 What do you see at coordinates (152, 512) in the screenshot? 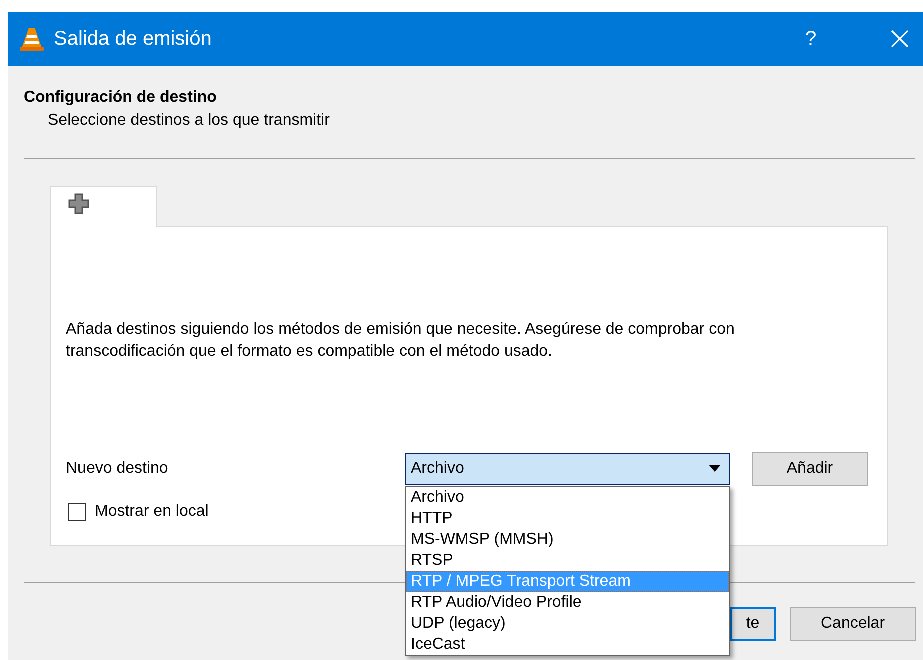
I see `checkbox-label: Mostrar en local` at bounding box center [152, 512].